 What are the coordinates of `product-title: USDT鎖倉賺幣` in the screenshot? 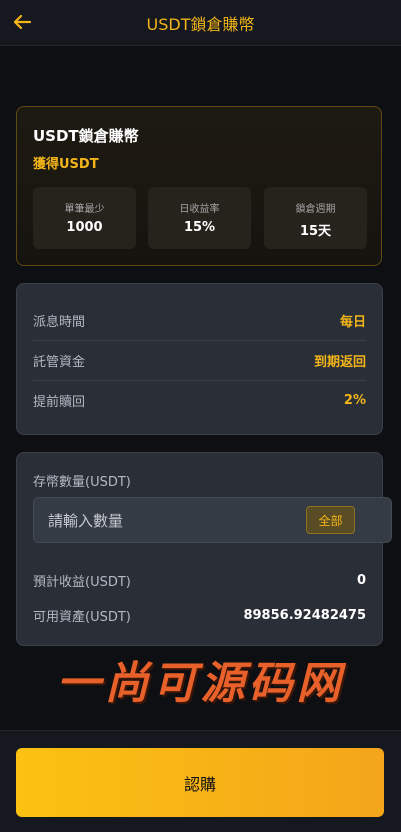 It's located at (86, 136).